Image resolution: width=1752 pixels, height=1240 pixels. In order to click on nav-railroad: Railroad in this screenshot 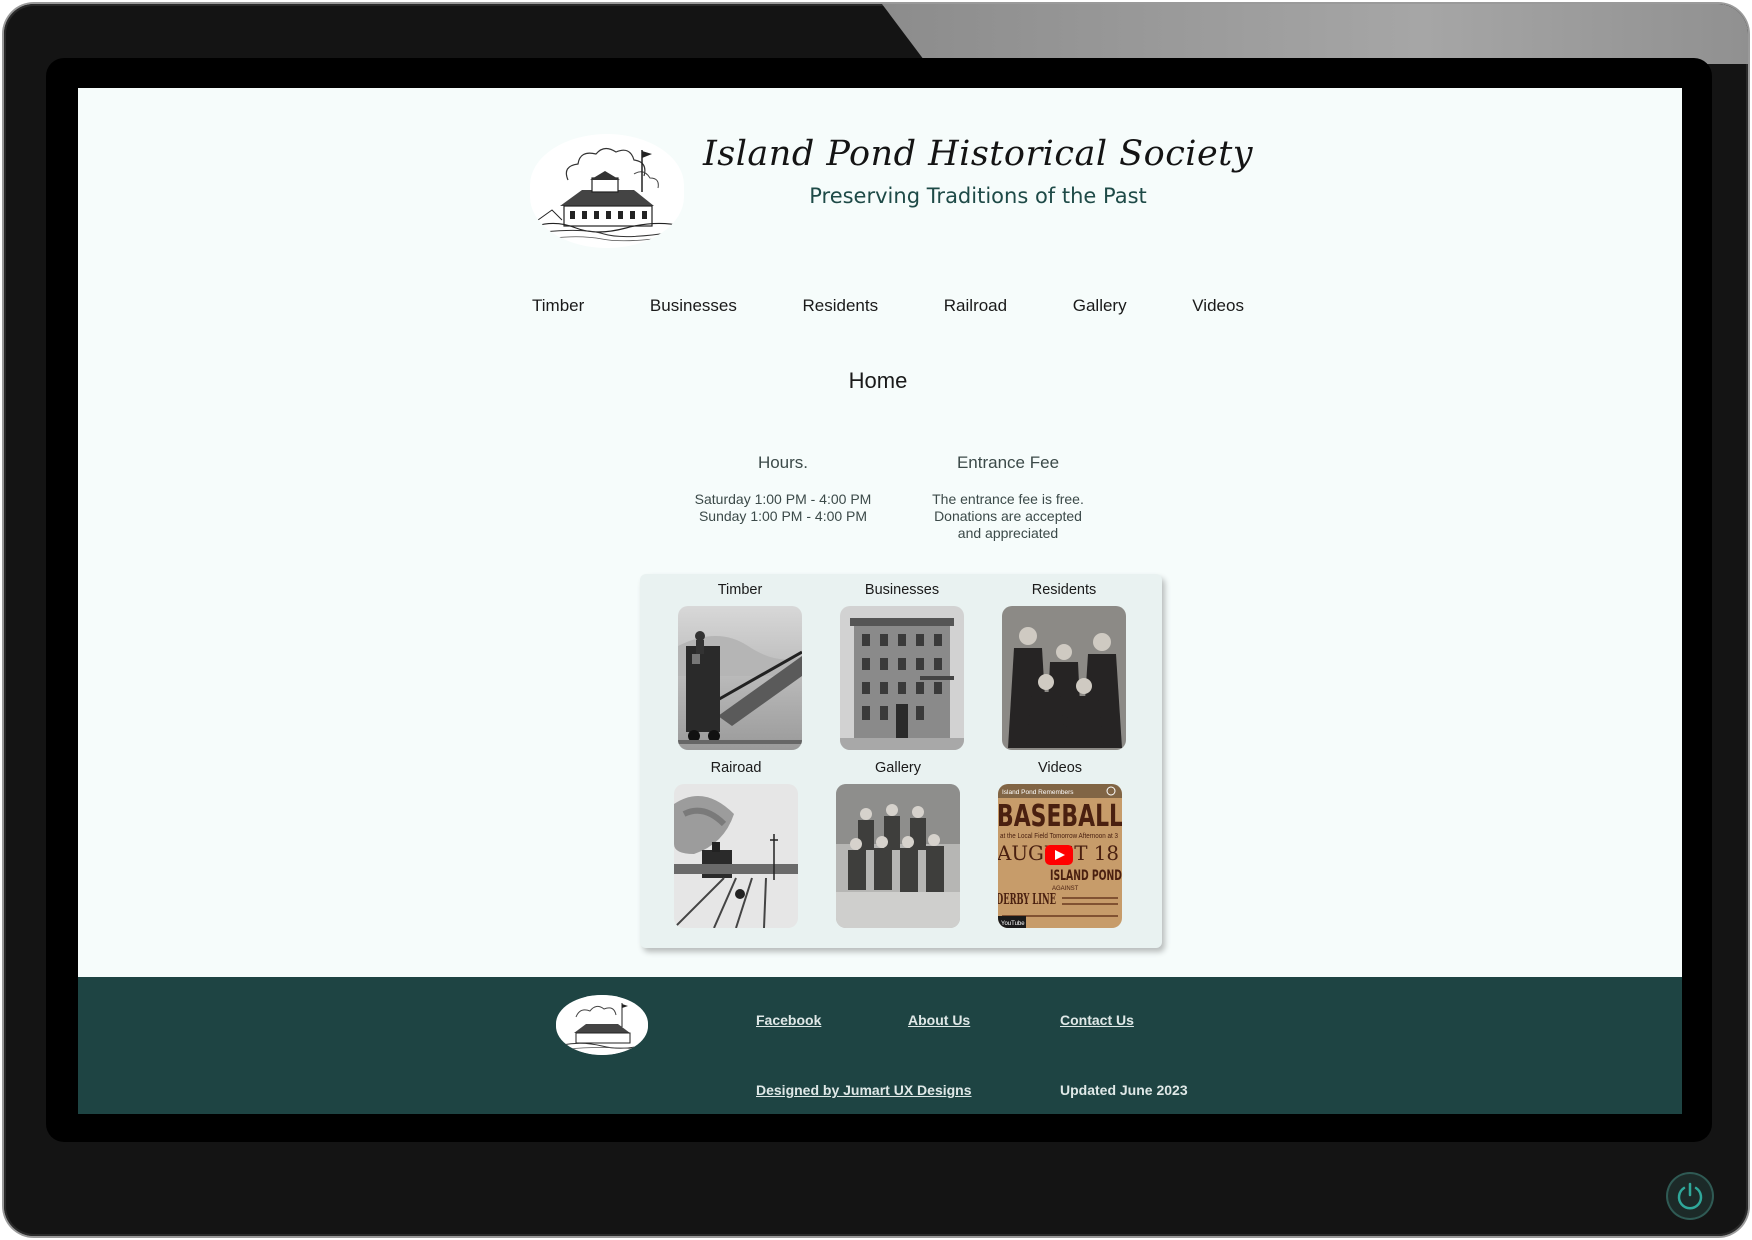, I will do `click(975, 307)`.